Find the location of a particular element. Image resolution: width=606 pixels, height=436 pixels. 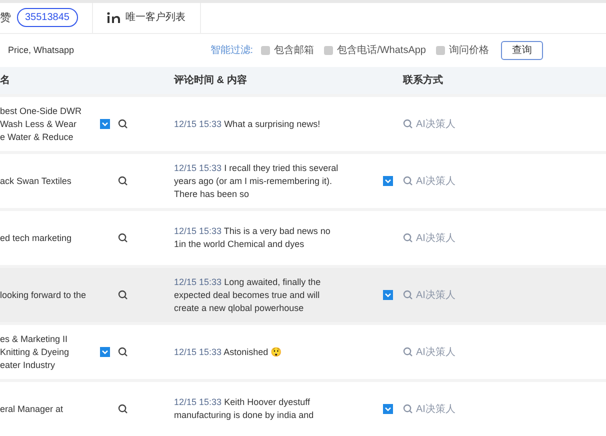

name-cell-text: es & Marketing II Knitting & Dyeing eater Industry is located at coordinates (35, 352).